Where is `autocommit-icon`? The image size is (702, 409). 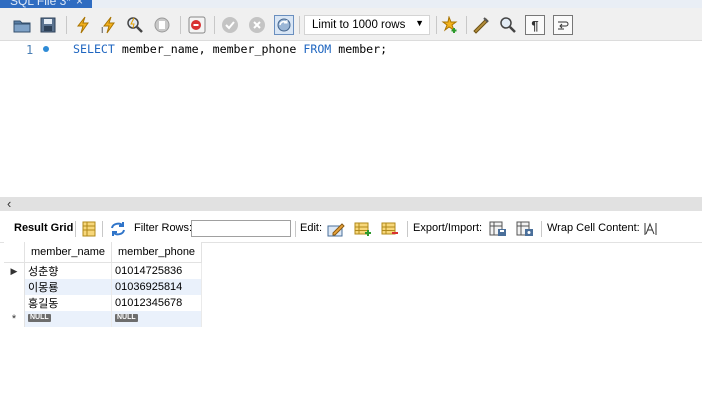
autocommit-icon is located at coordinates (284, 25).